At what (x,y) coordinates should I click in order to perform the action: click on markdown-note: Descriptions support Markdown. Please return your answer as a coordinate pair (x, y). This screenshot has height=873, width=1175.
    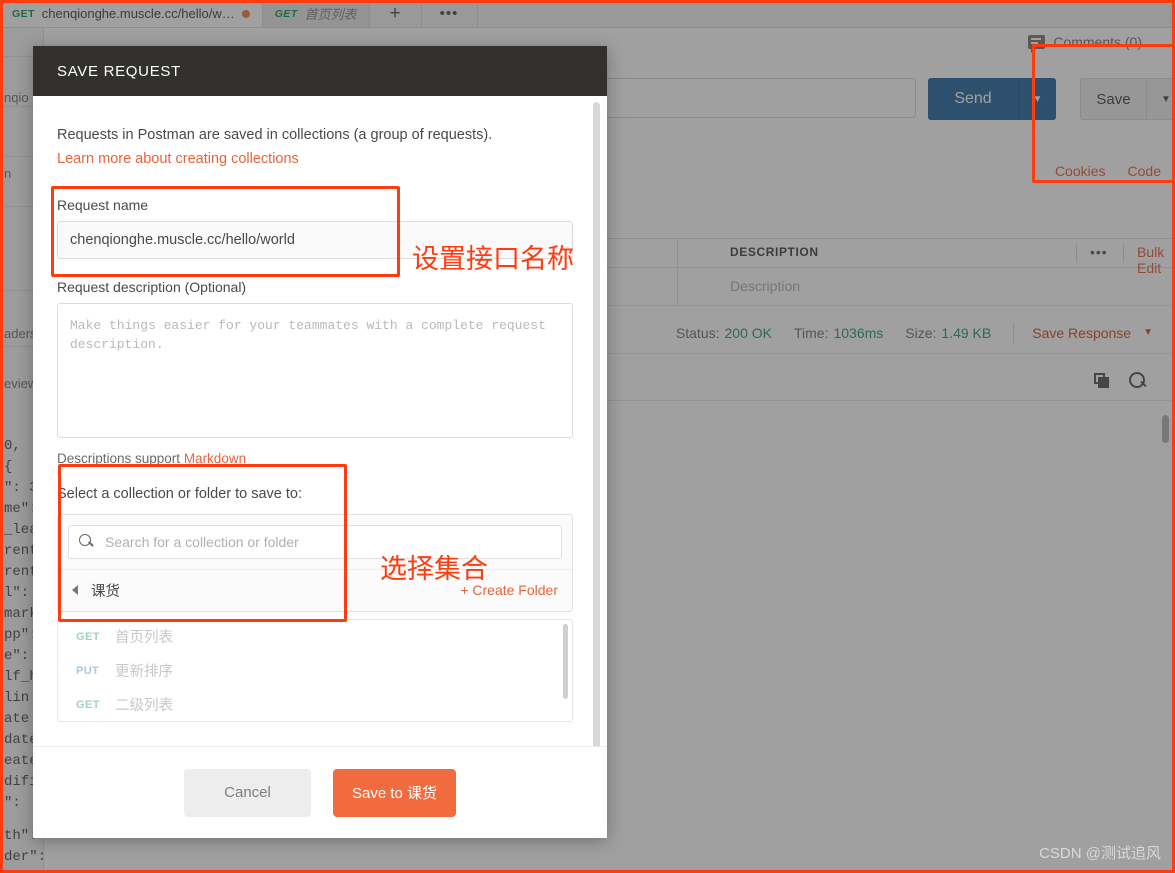
    Looking at the image, I should click on (320, 458).